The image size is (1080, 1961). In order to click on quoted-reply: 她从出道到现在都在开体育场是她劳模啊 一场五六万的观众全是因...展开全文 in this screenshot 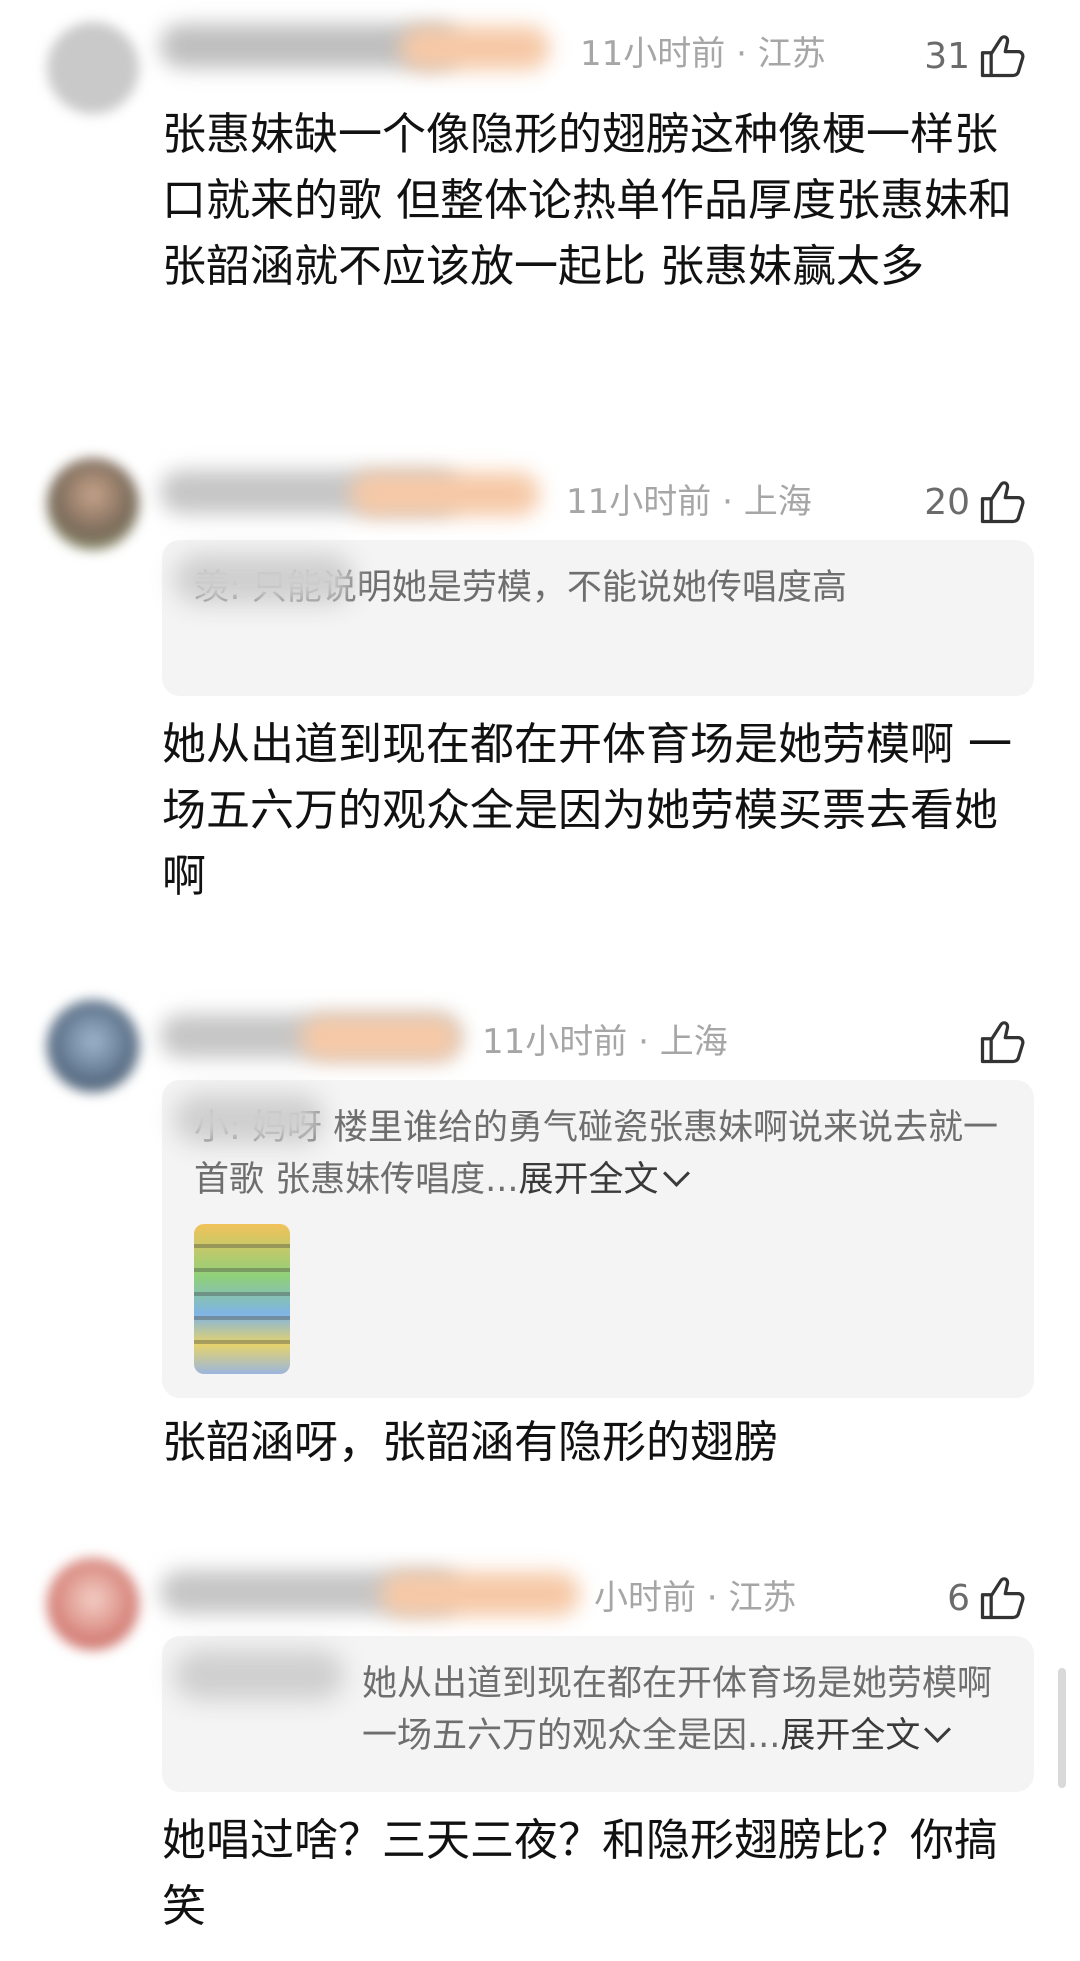, I will do `click(598, 1714)`.